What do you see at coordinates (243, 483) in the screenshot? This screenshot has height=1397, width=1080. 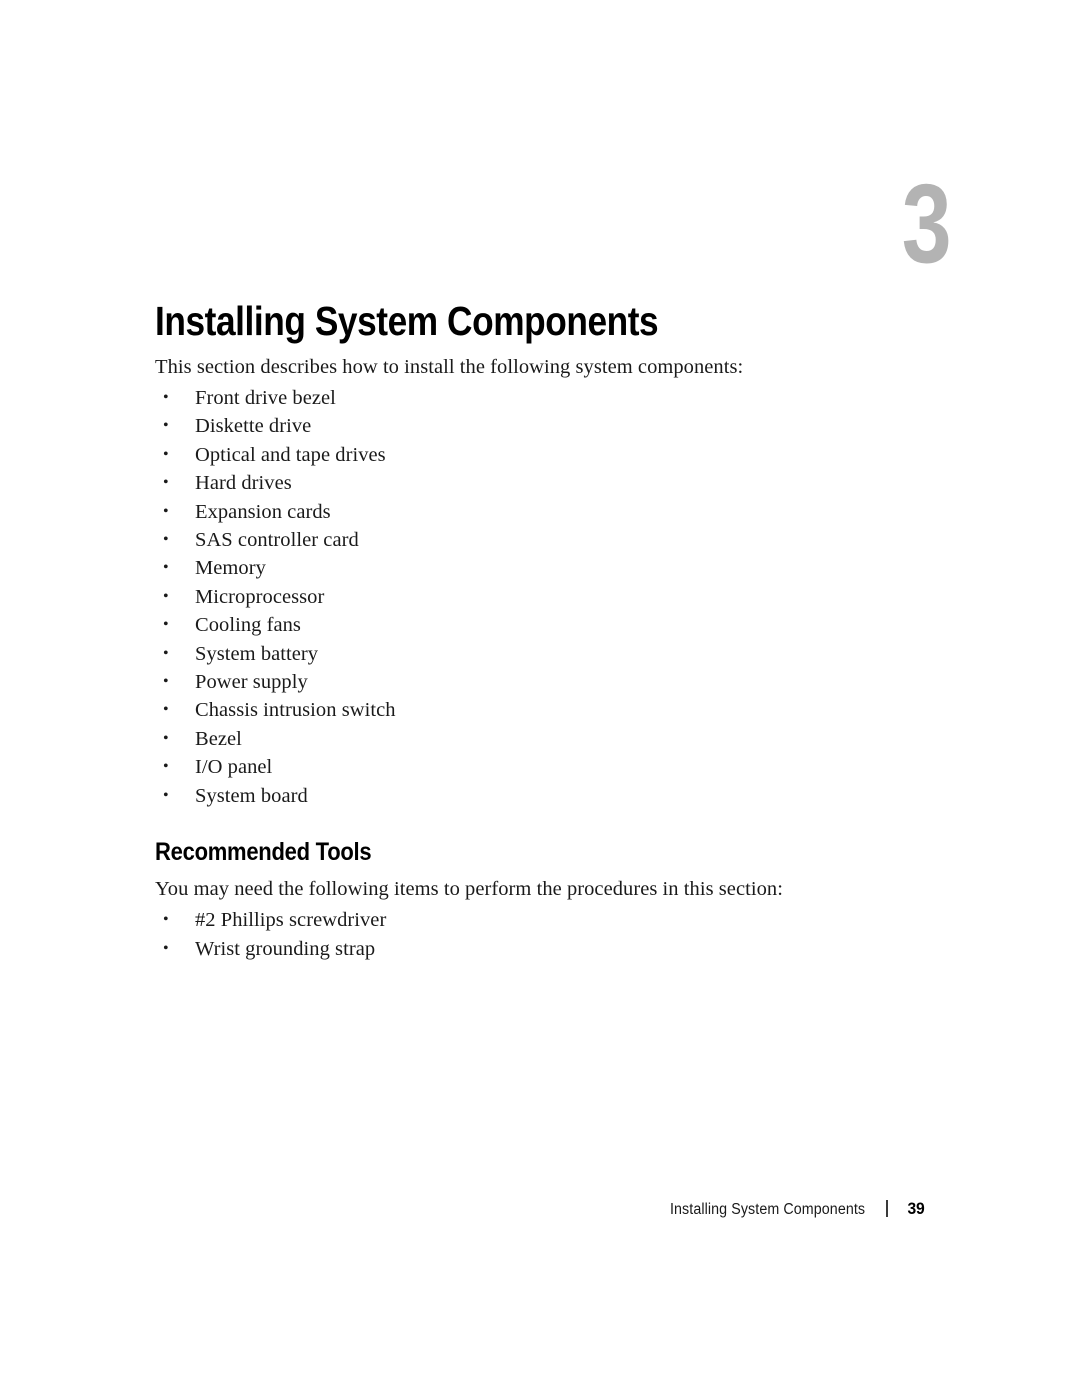 I see `list-item-label: Hard drives` at bounding box center [243, 483].